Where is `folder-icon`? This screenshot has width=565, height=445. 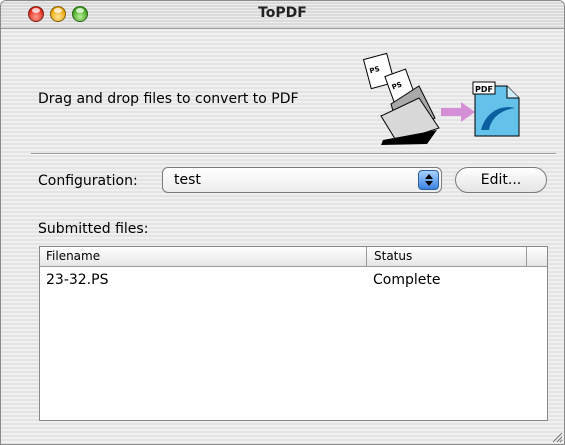
folder-icon is located at coordinates (410, 115).